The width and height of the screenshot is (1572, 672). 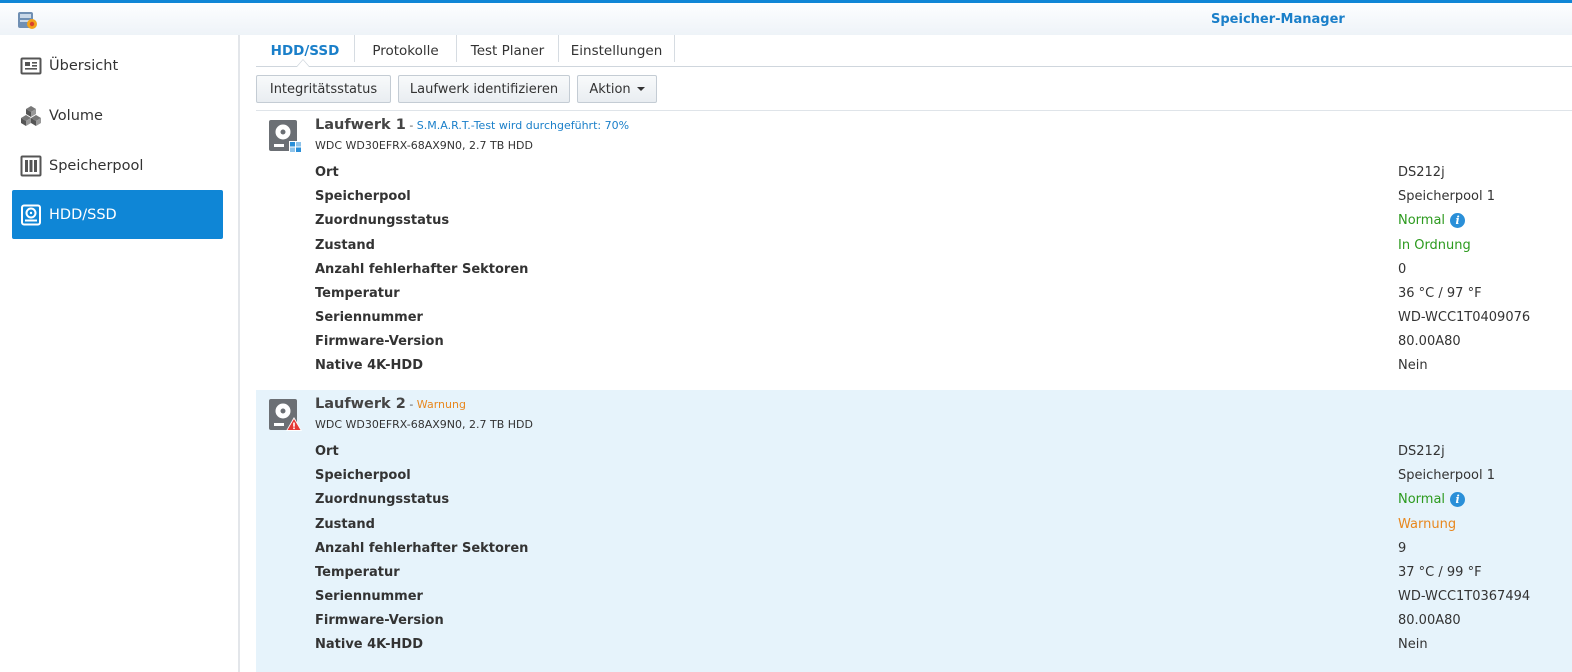 What do you see at coordinates (31, 66) in the screenshot?
I see `overview-icon` at bounding box center [31, 66].